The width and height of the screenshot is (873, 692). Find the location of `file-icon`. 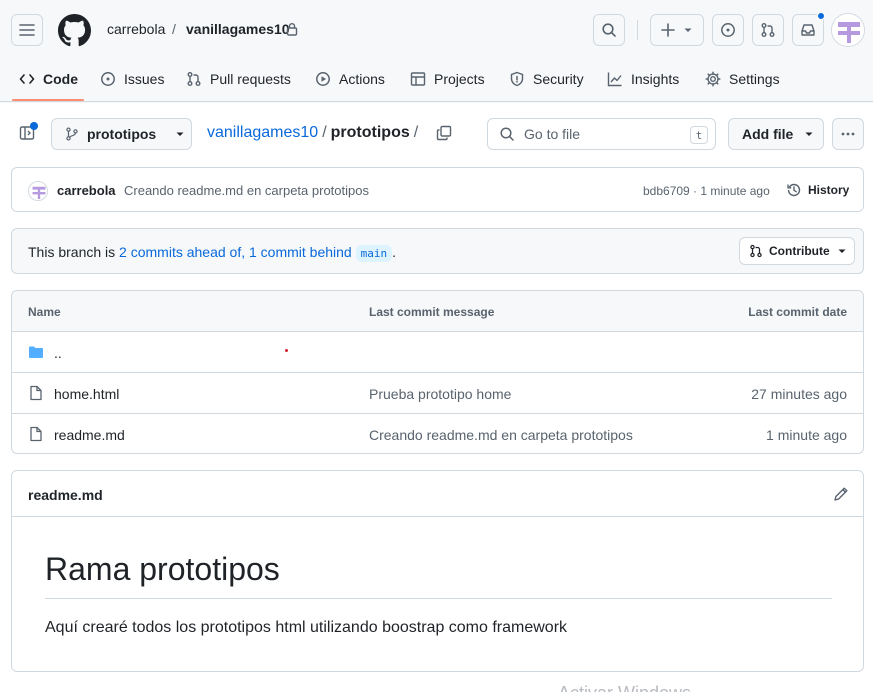

file-icon is located at coordinates (36, 393).